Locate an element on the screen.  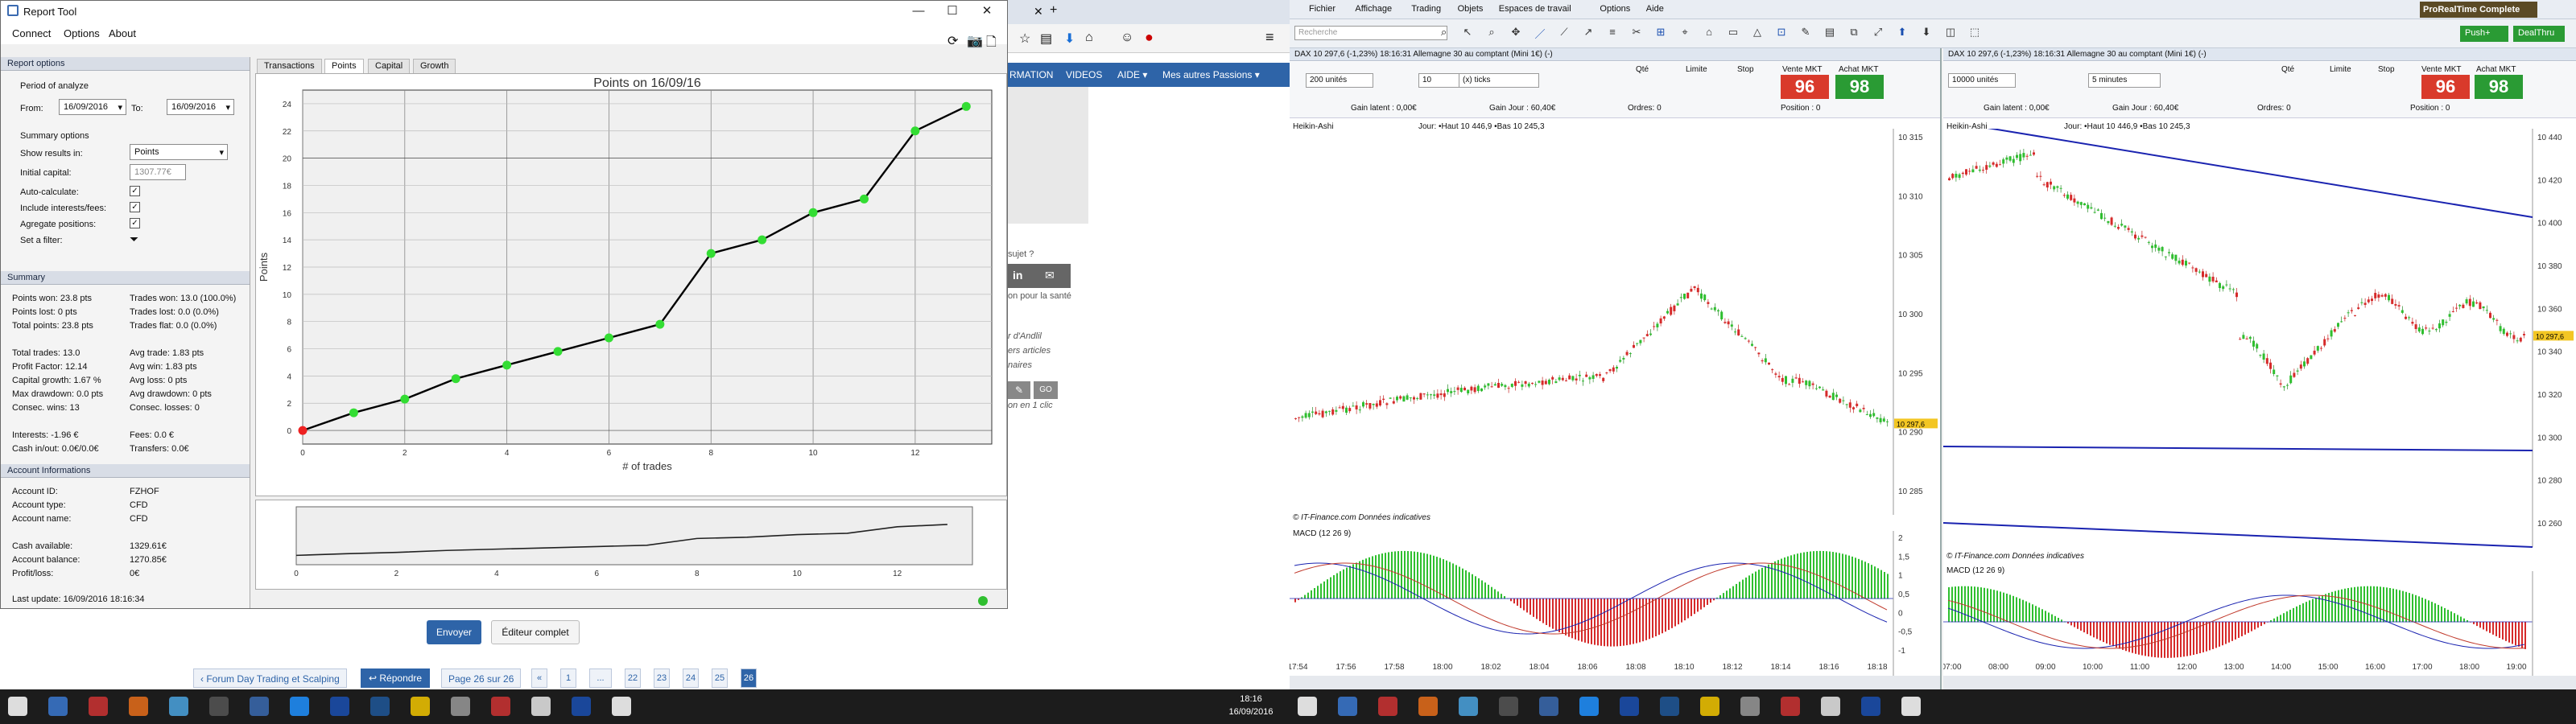
show-results-select: Points ▾ is located at coordinates (179, 152).